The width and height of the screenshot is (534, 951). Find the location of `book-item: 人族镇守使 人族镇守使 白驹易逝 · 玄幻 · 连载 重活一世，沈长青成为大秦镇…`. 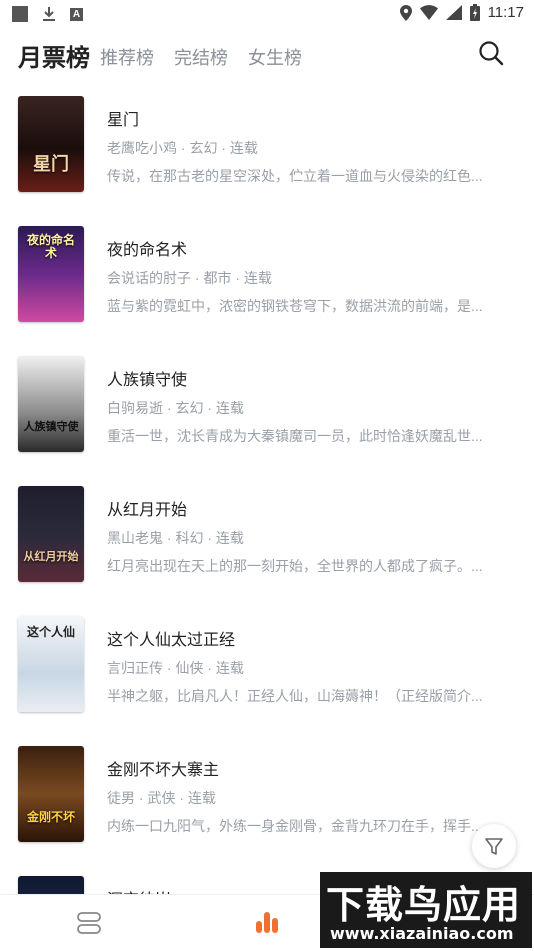

book-item: 人族镇守使 人族镇守使 白驹易逝 · 玄幻 · 连载 重活一世，沈长青成为大秦镇… is located at coordinates (267, 404).